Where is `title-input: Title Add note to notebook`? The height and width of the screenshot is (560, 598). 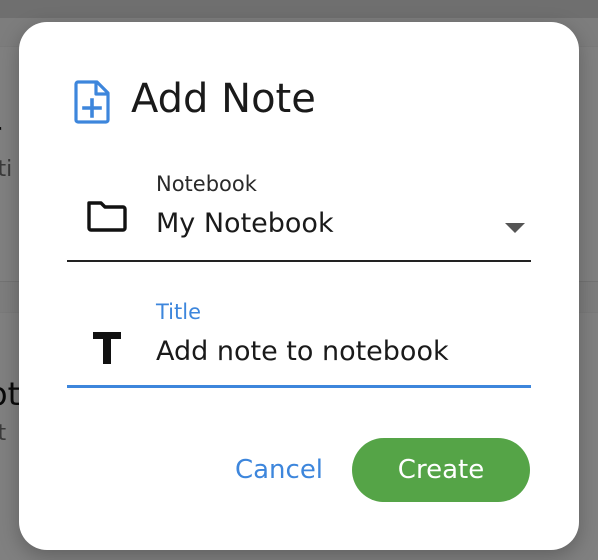
title-input: Title Add note to notebook is located at coordinates (299, 345).